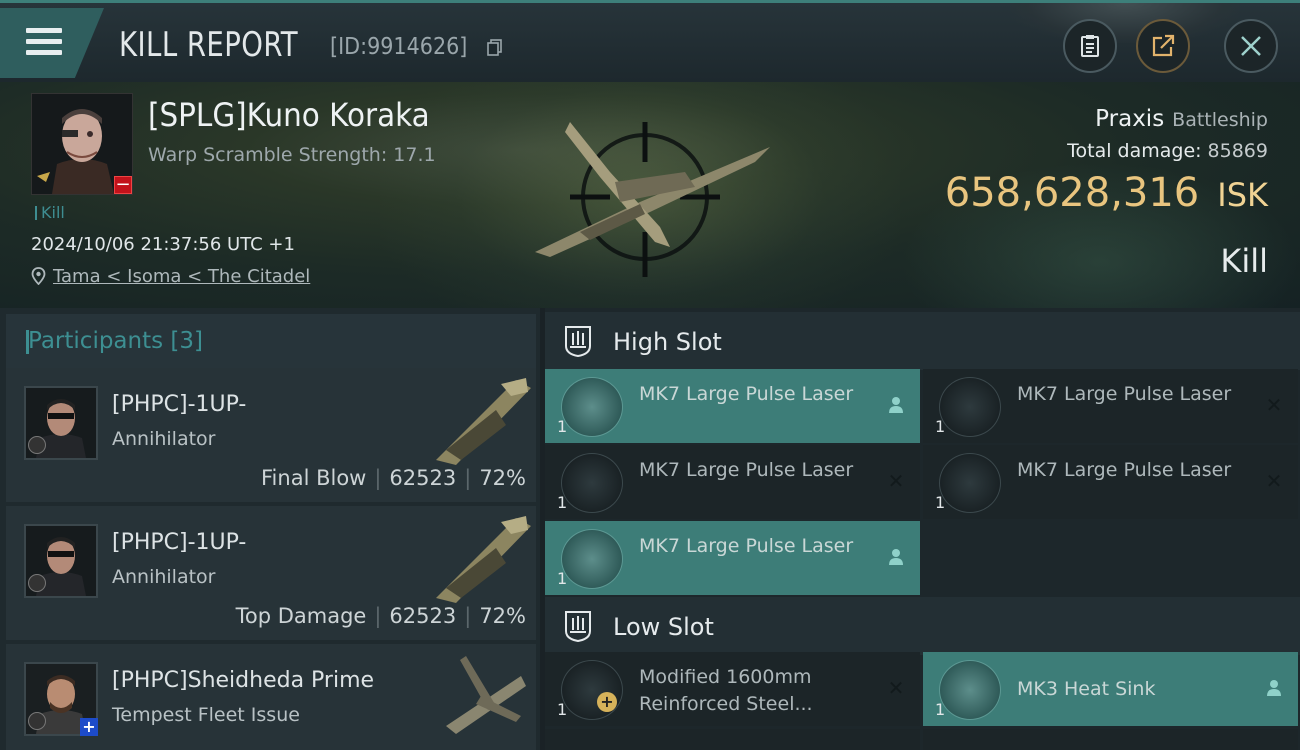 This screenshot has width=1300, height=750. I want to click on page-title: KILL REPORT, so click(209, 45).